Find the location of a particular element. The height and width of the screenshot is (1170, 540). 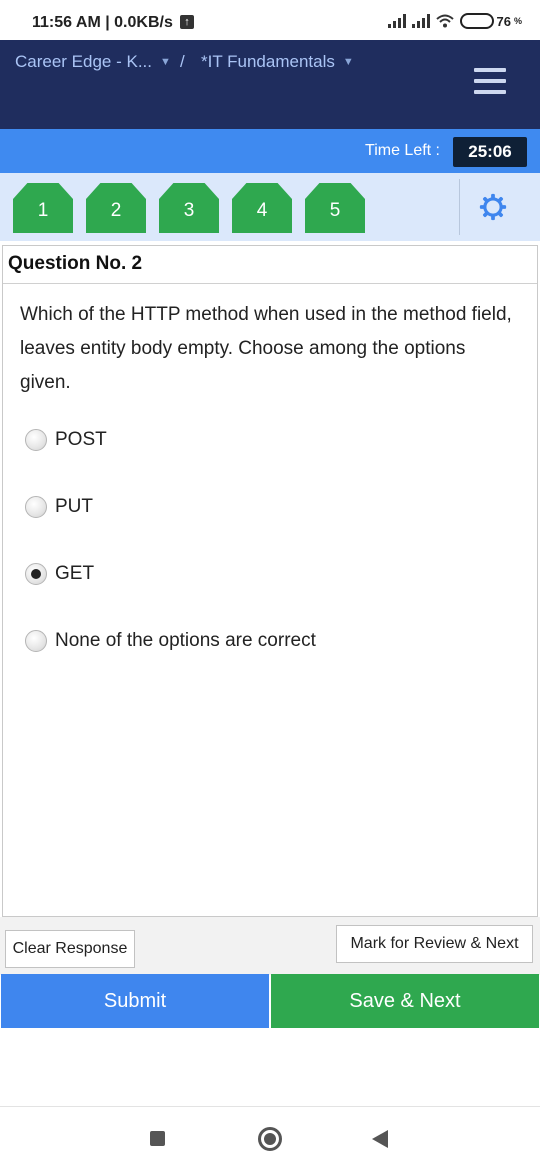

battery-indicator: 76% is located at coordinates (490, 21).